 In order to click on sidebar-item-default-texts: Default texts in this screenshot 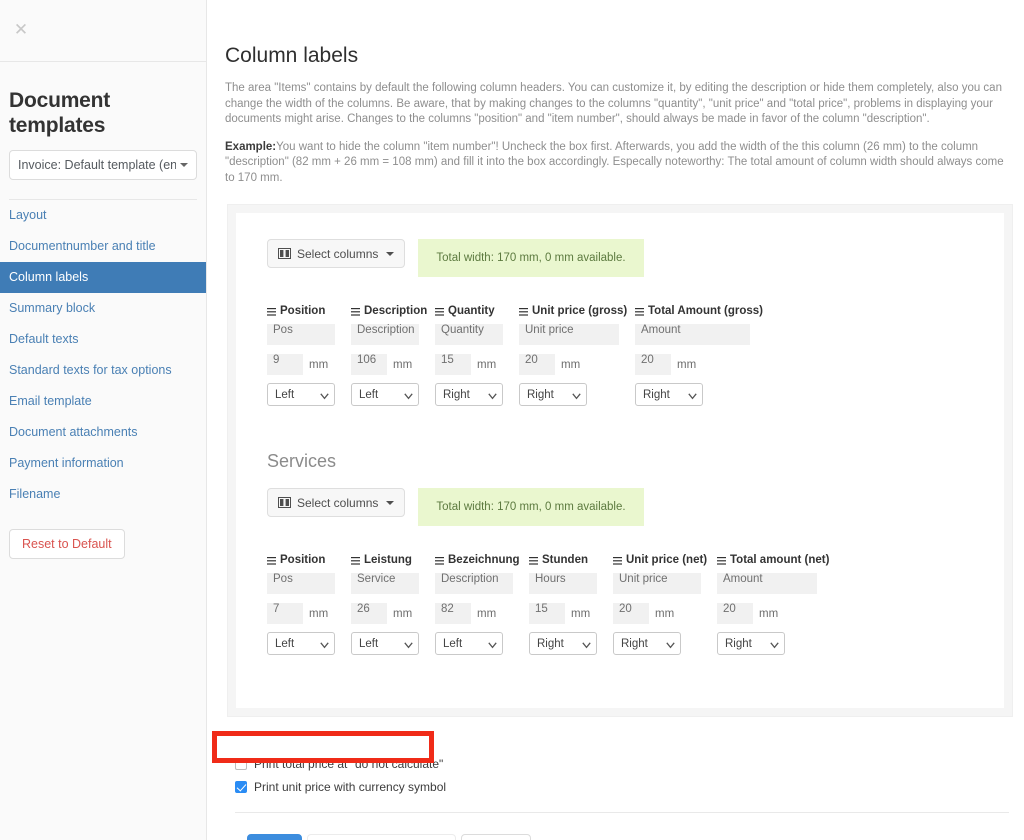, I will do `click(103, 339)`.